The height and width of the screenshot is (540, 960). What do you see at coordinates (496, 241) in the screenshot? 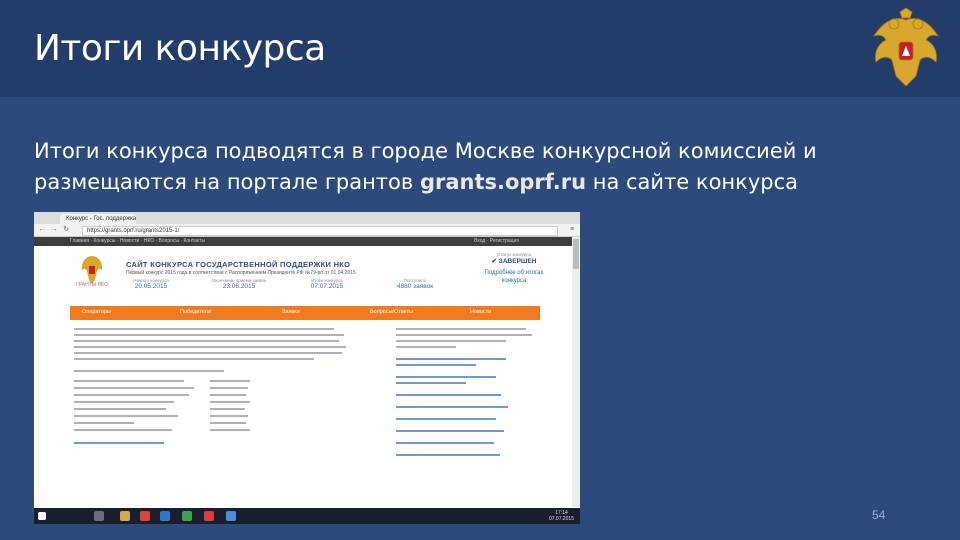
I see `site-topbar-auth: Вход · Регистрация` at bounding box center [496, 241].